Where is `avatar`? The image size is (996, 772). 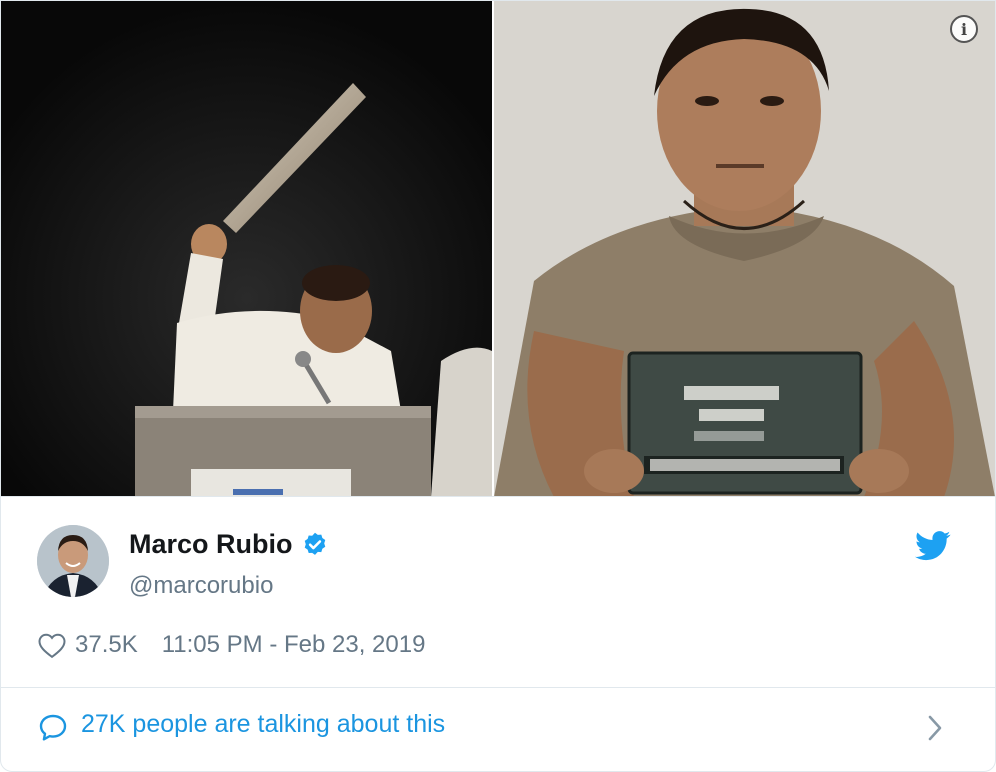
avatar is located at coordinates (73, 561).